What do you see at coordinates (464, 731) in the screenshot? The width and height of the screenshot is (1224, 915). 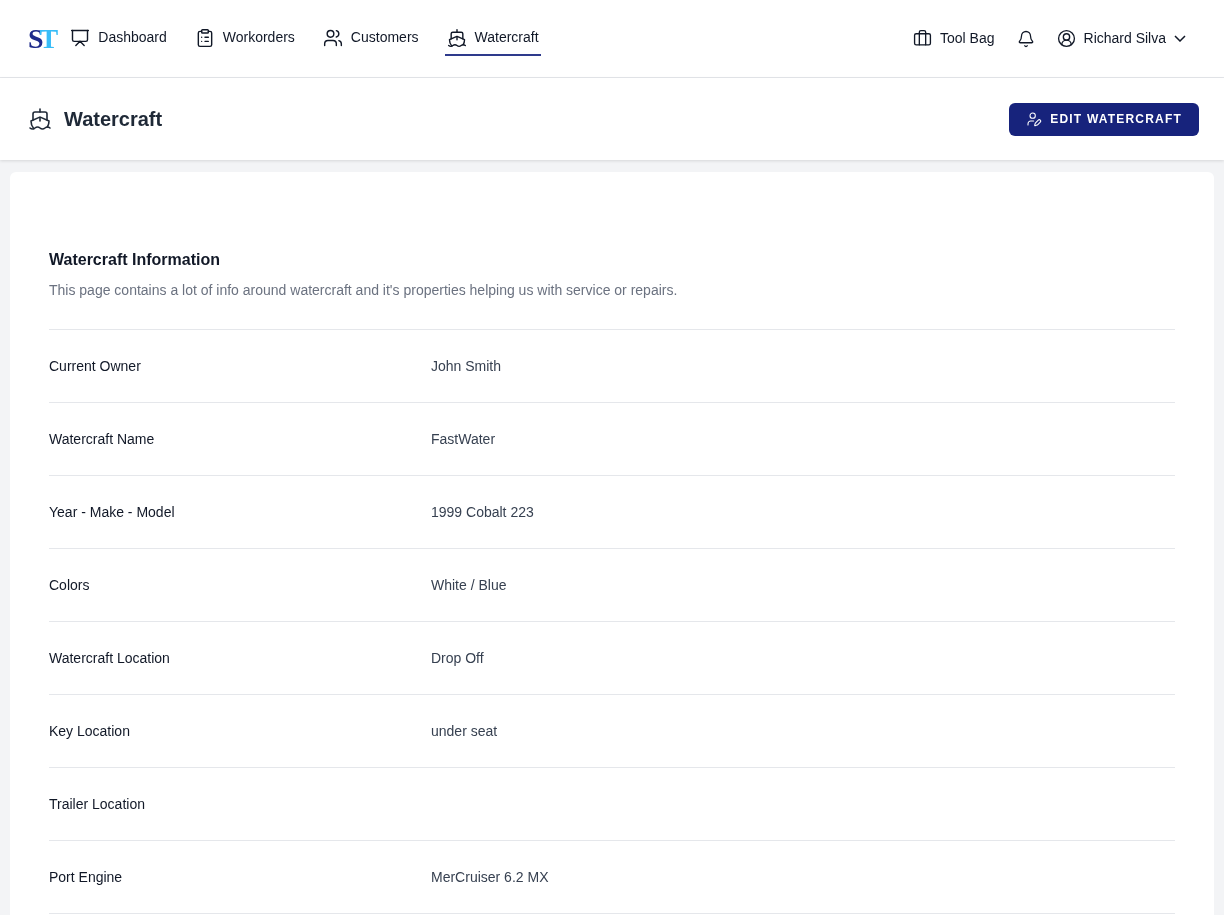 I see `field-value: under seat` at bounding box center [464, 731].